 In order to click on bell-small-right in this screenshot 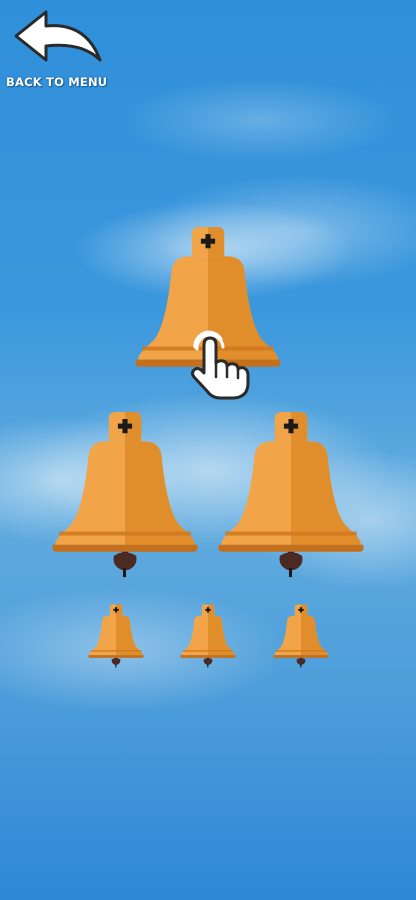, I will do `click(301, 635)`.